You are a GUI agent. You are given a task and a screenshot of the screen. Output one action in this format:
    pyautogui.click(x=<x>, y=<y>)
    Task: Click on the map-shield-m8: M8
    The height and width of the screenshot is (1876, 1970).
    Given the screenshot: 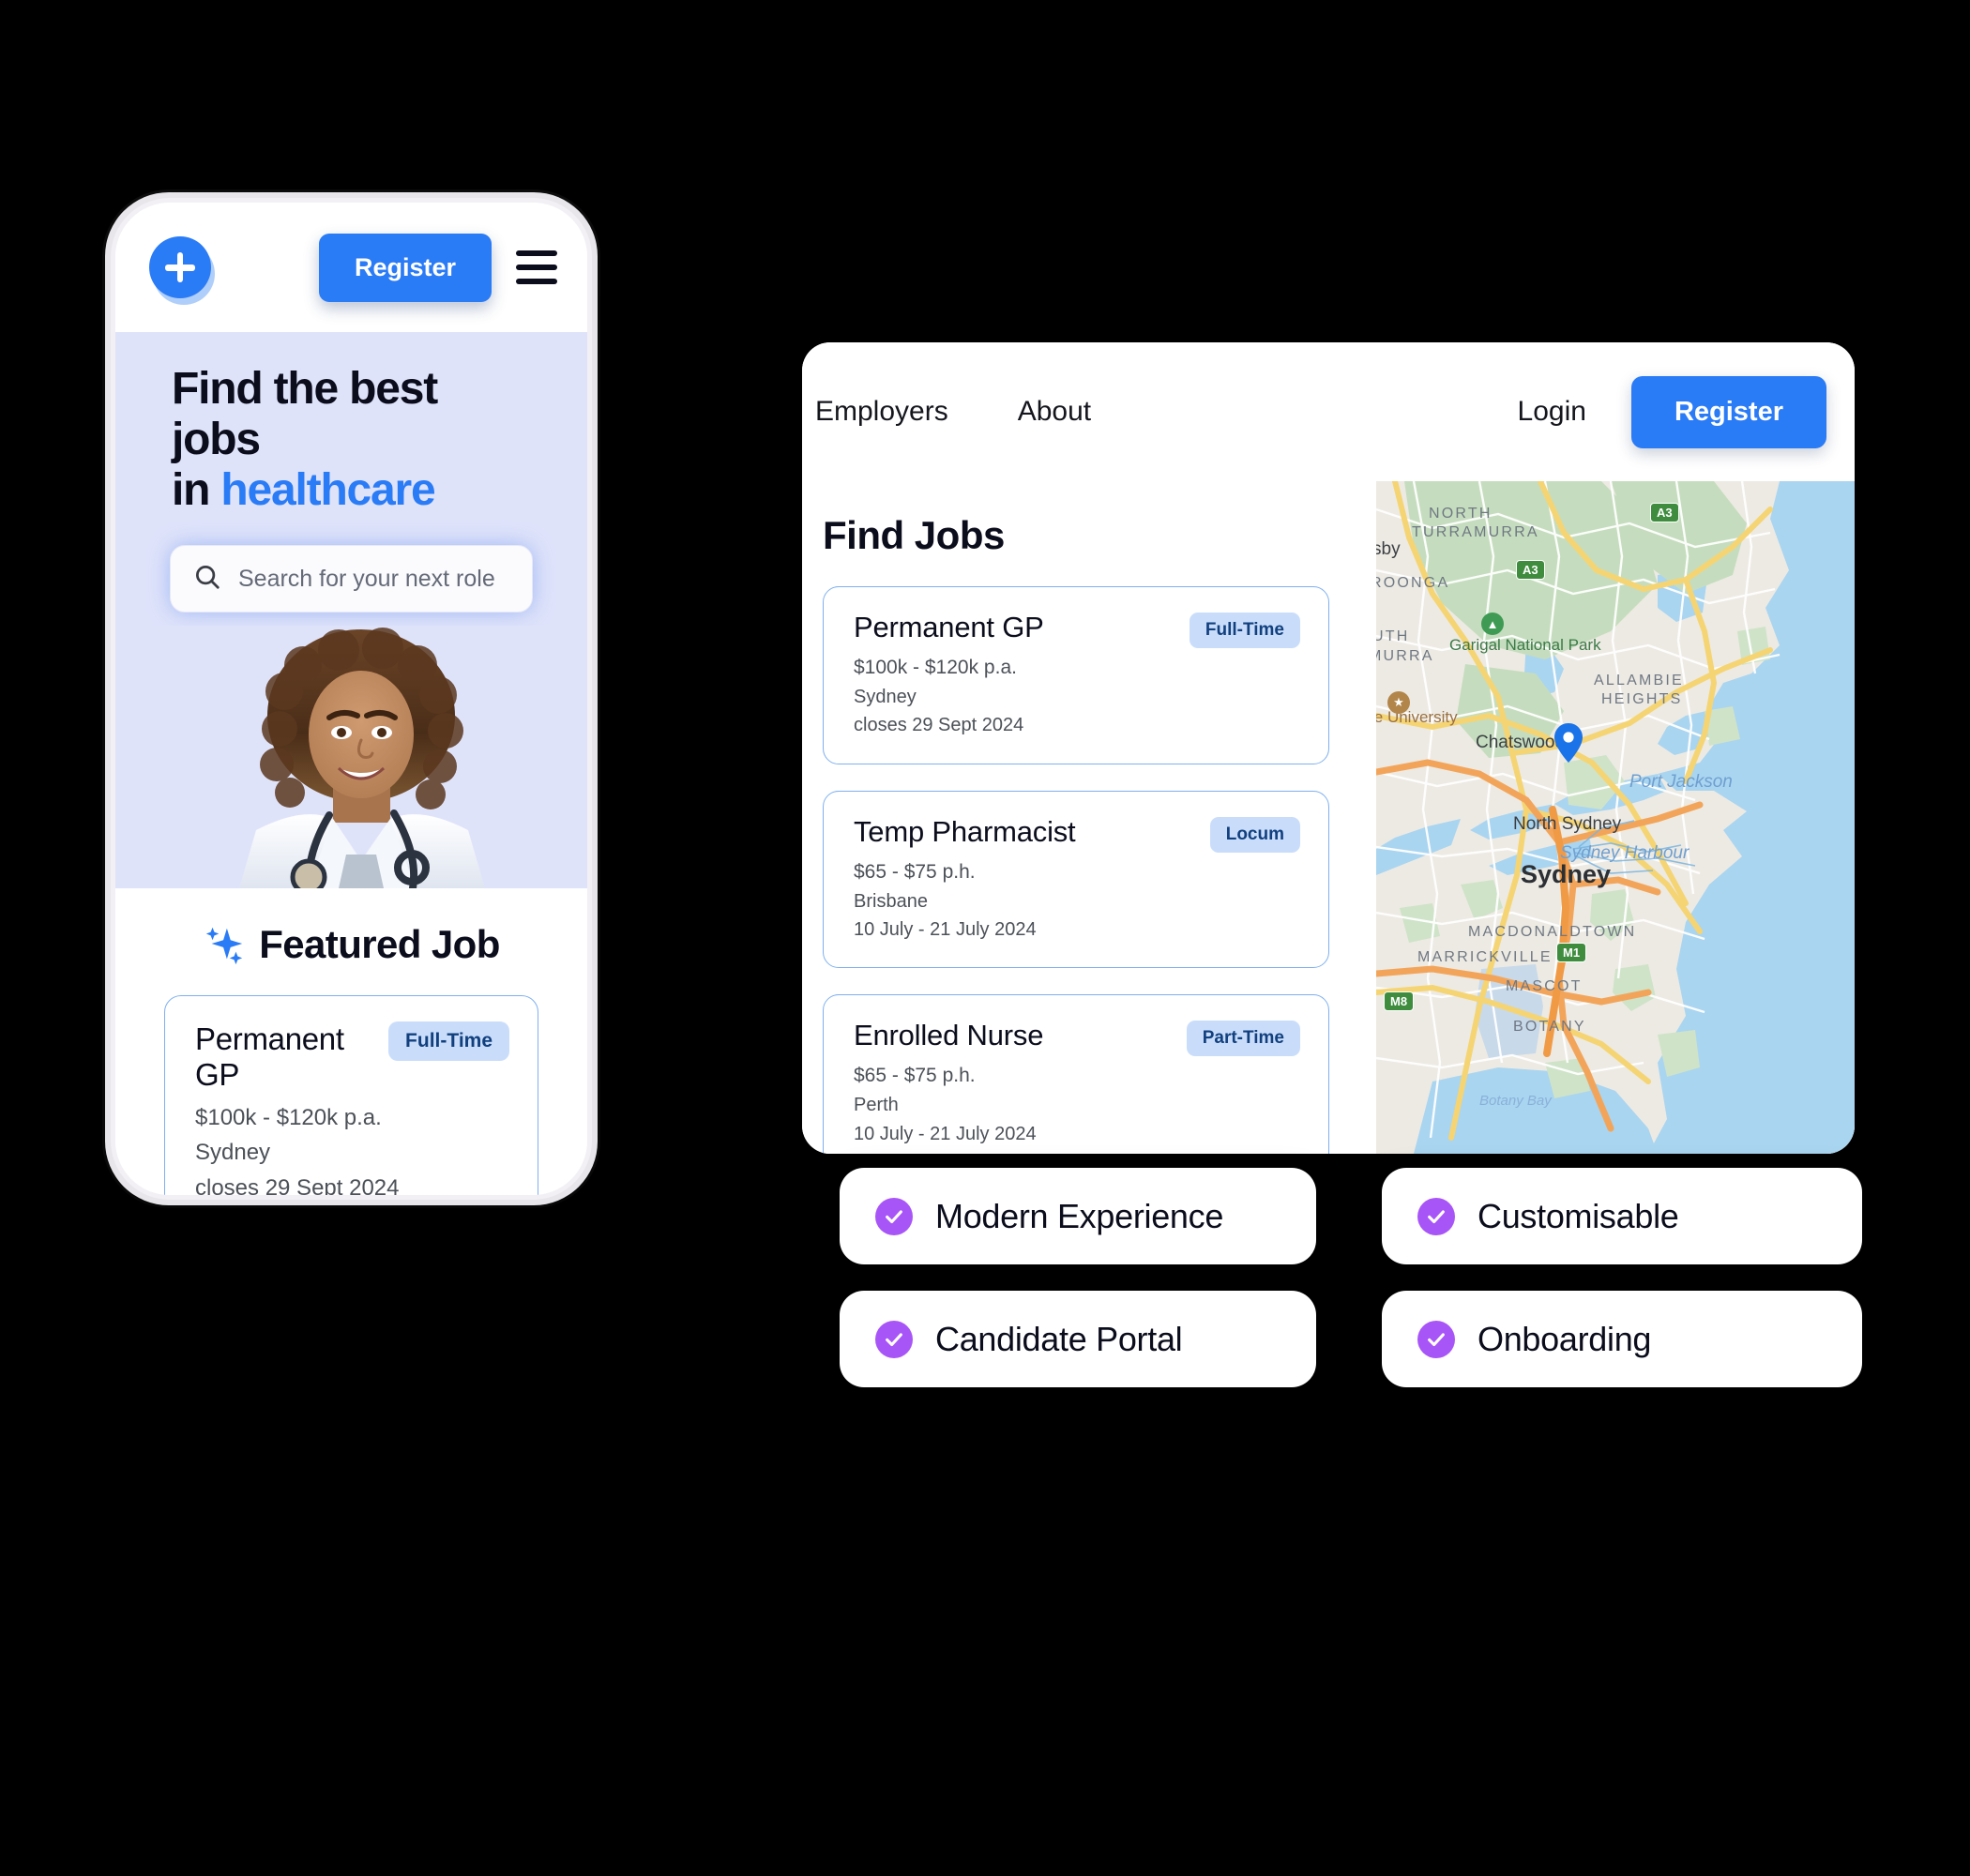 What is the action you would take?
    pyautogui.click(x=1399, y=1001)
    